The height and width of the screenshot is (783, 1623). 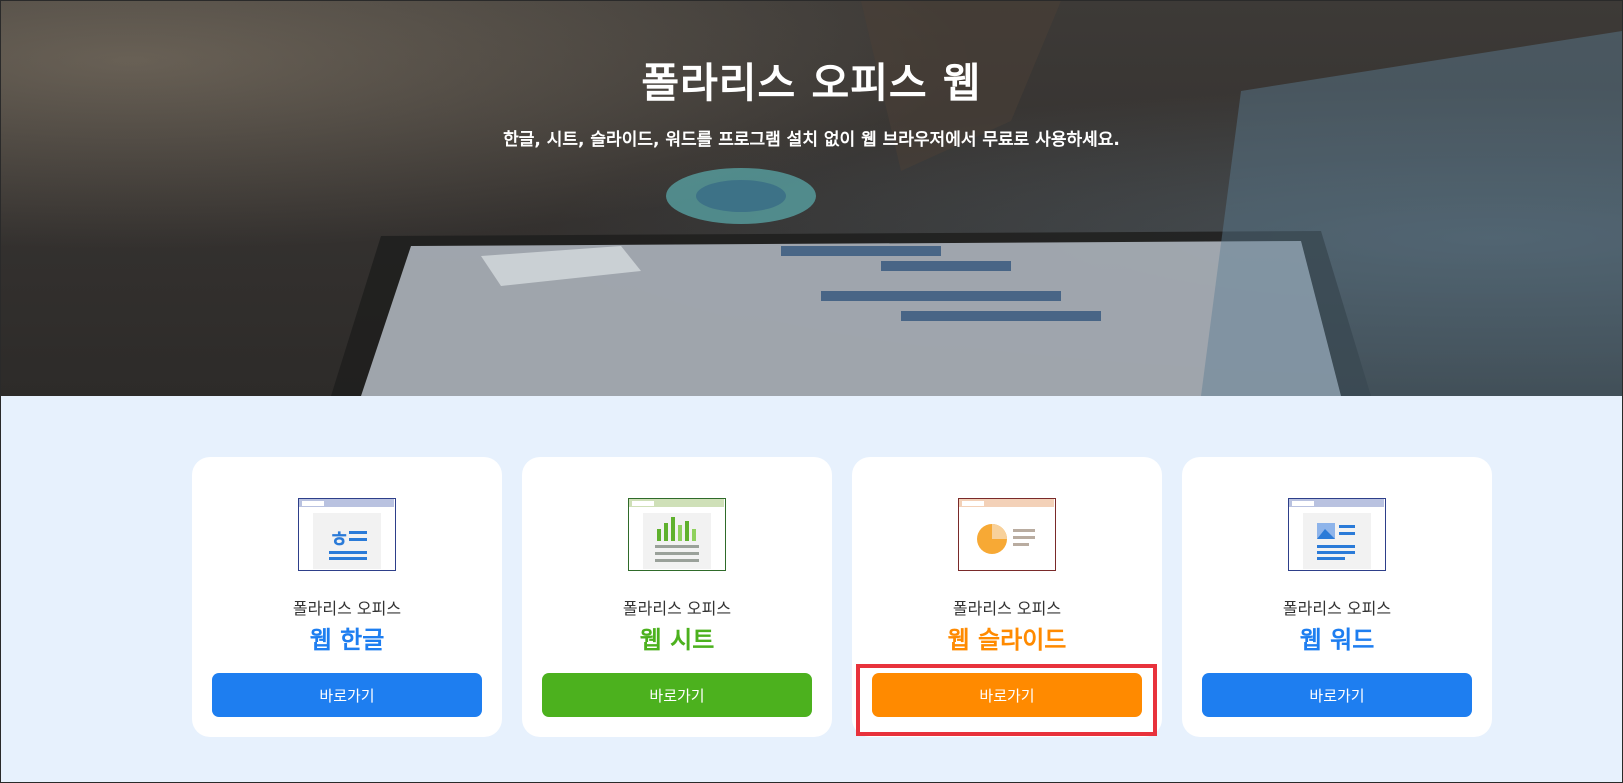 I want to click on card-title: 웹 한글, so click(x=347, y=640).